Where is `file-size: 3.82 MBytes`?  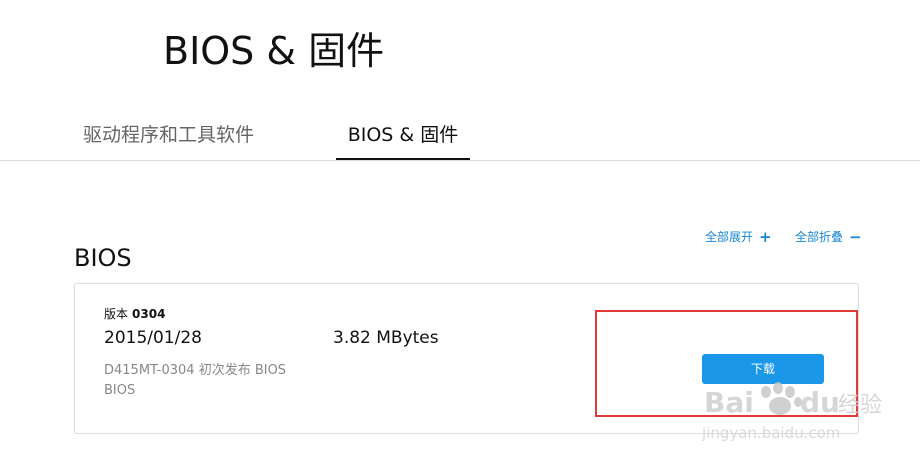 file-size: 3.82 MBytes is located at coordinates (386, 338).